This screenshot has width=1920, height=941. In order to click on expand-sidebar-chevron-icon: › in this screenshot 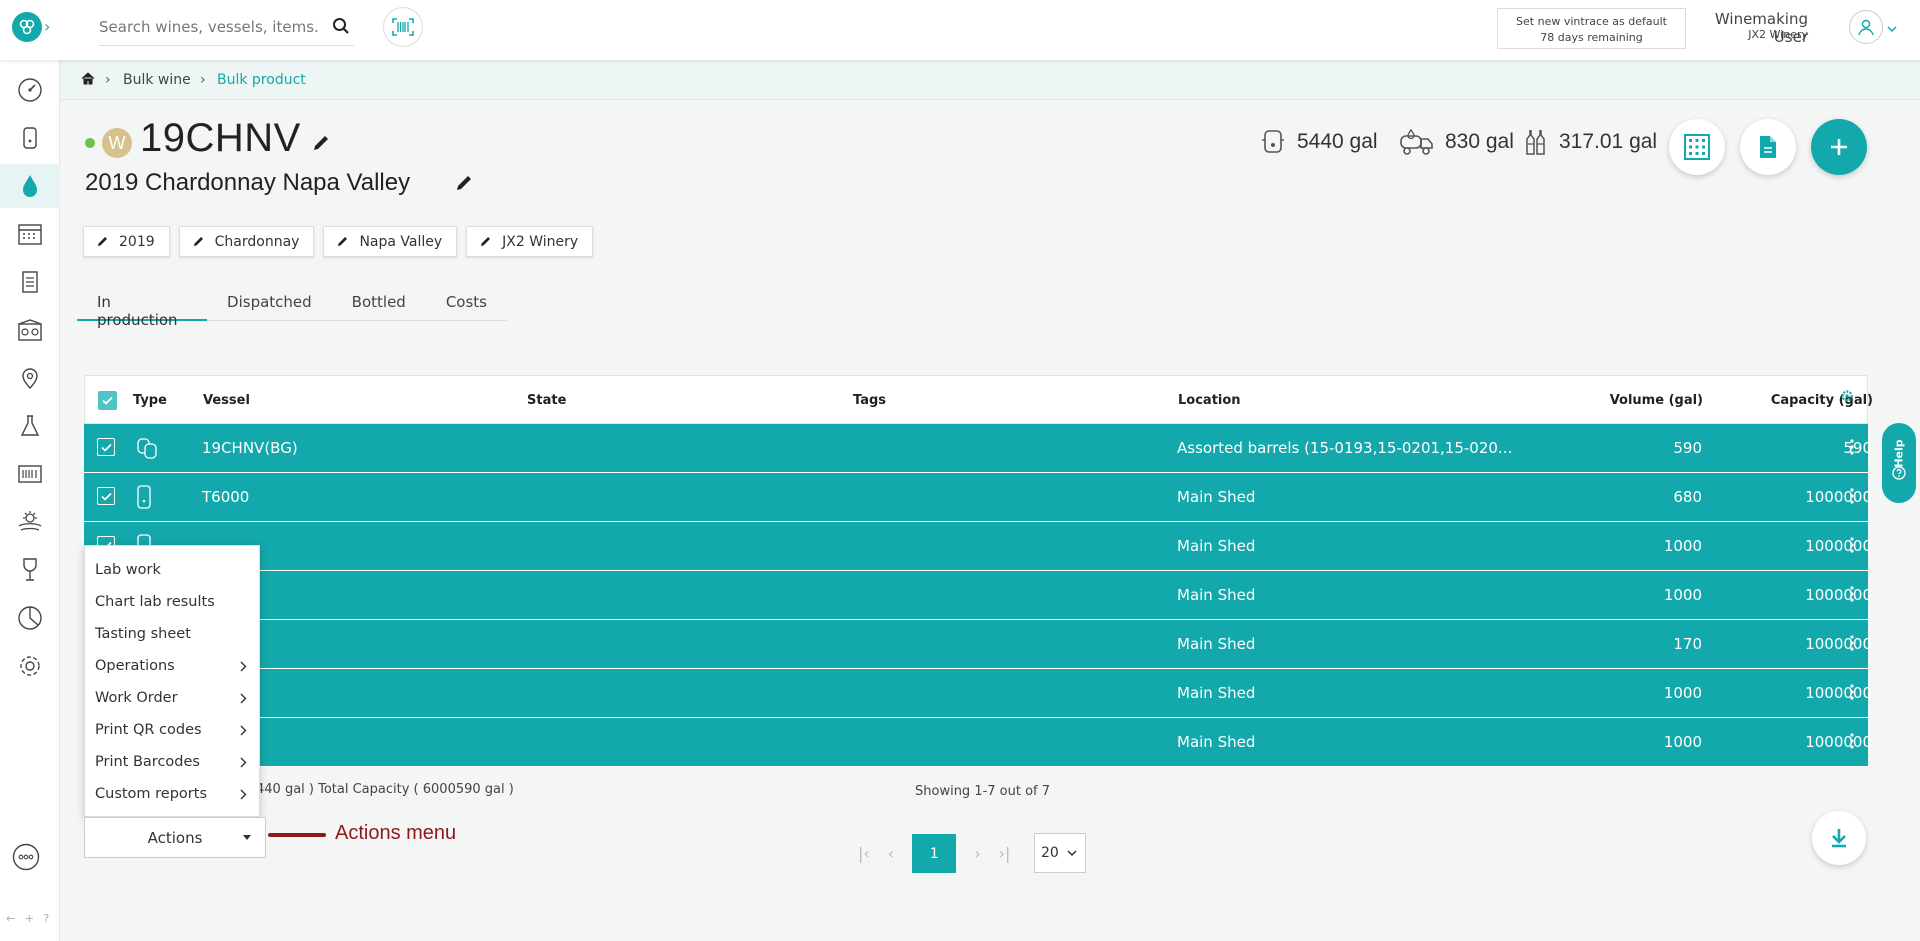, I will do `click(47, 26)`.